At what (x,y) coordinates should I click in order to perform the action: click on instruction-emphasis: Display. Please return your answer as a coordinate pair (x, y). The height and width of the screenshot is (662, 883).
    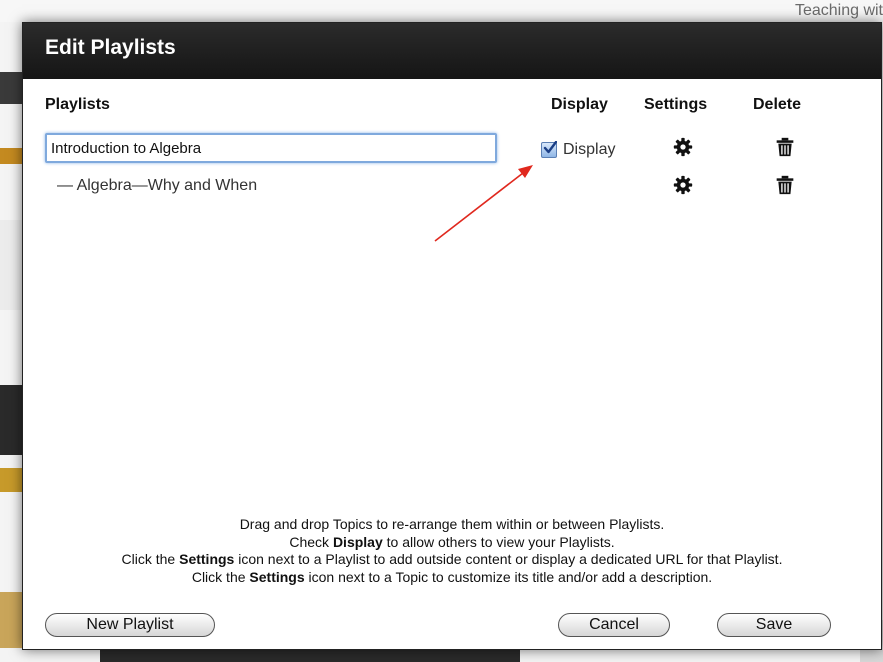
    Looking at the image, I should click on (357, 541).